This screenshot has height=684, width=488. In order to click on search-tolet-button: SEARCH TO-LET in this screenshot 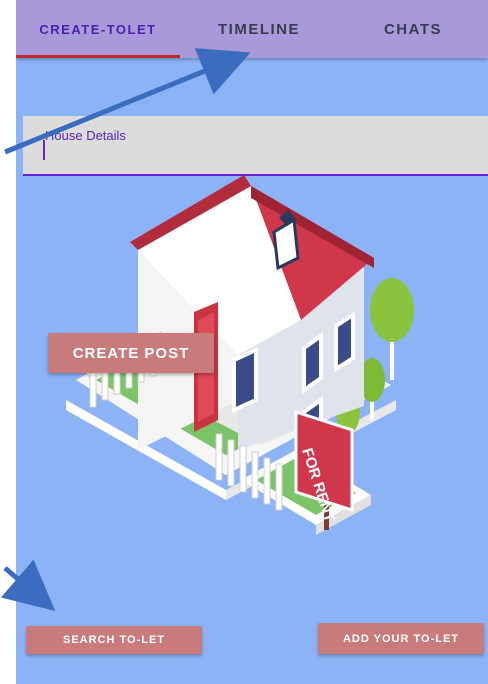, I will do `click(114, 640)`.